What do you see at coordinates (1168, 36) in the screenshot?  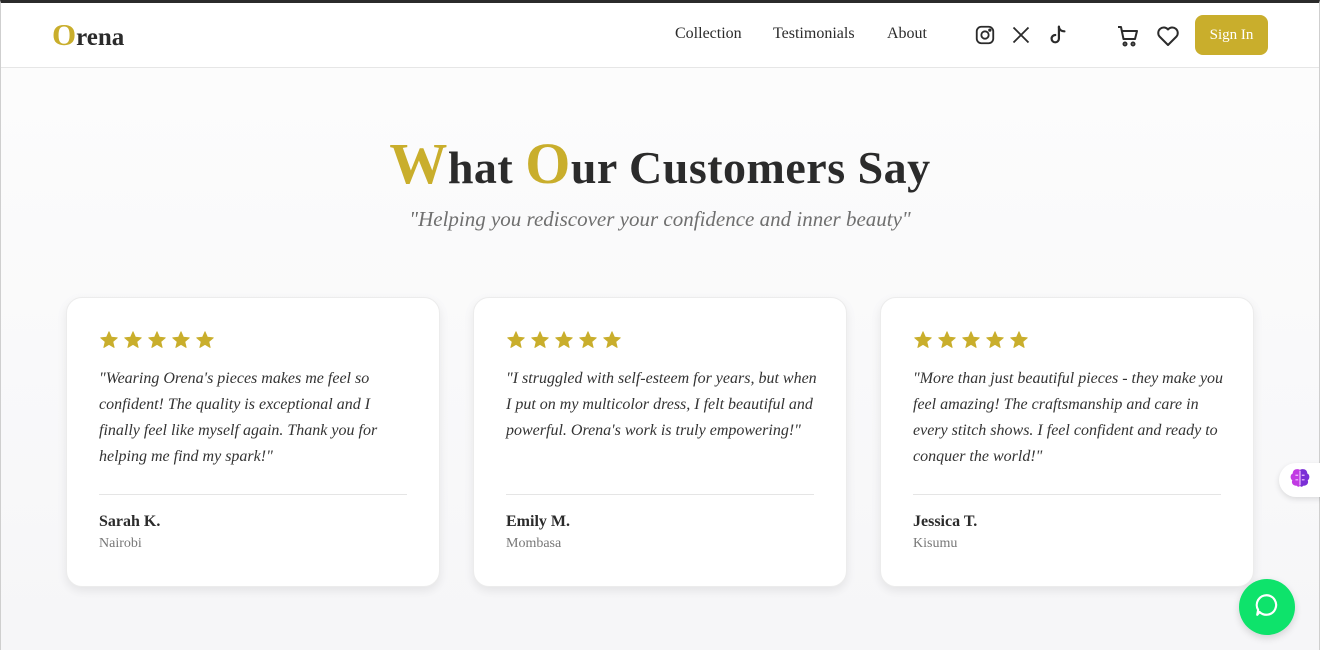 I see `heart-icon` at bounding box center [1168, 36].